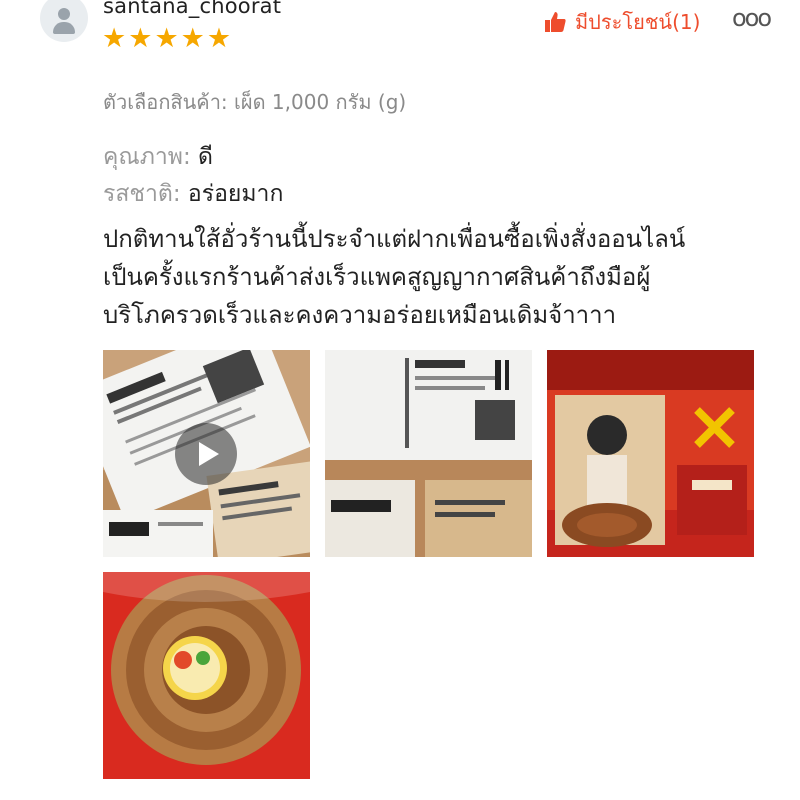 The image size is (800, 800). I want to click on helpful-button: มีประโยชน์(1), so click(621, 22).